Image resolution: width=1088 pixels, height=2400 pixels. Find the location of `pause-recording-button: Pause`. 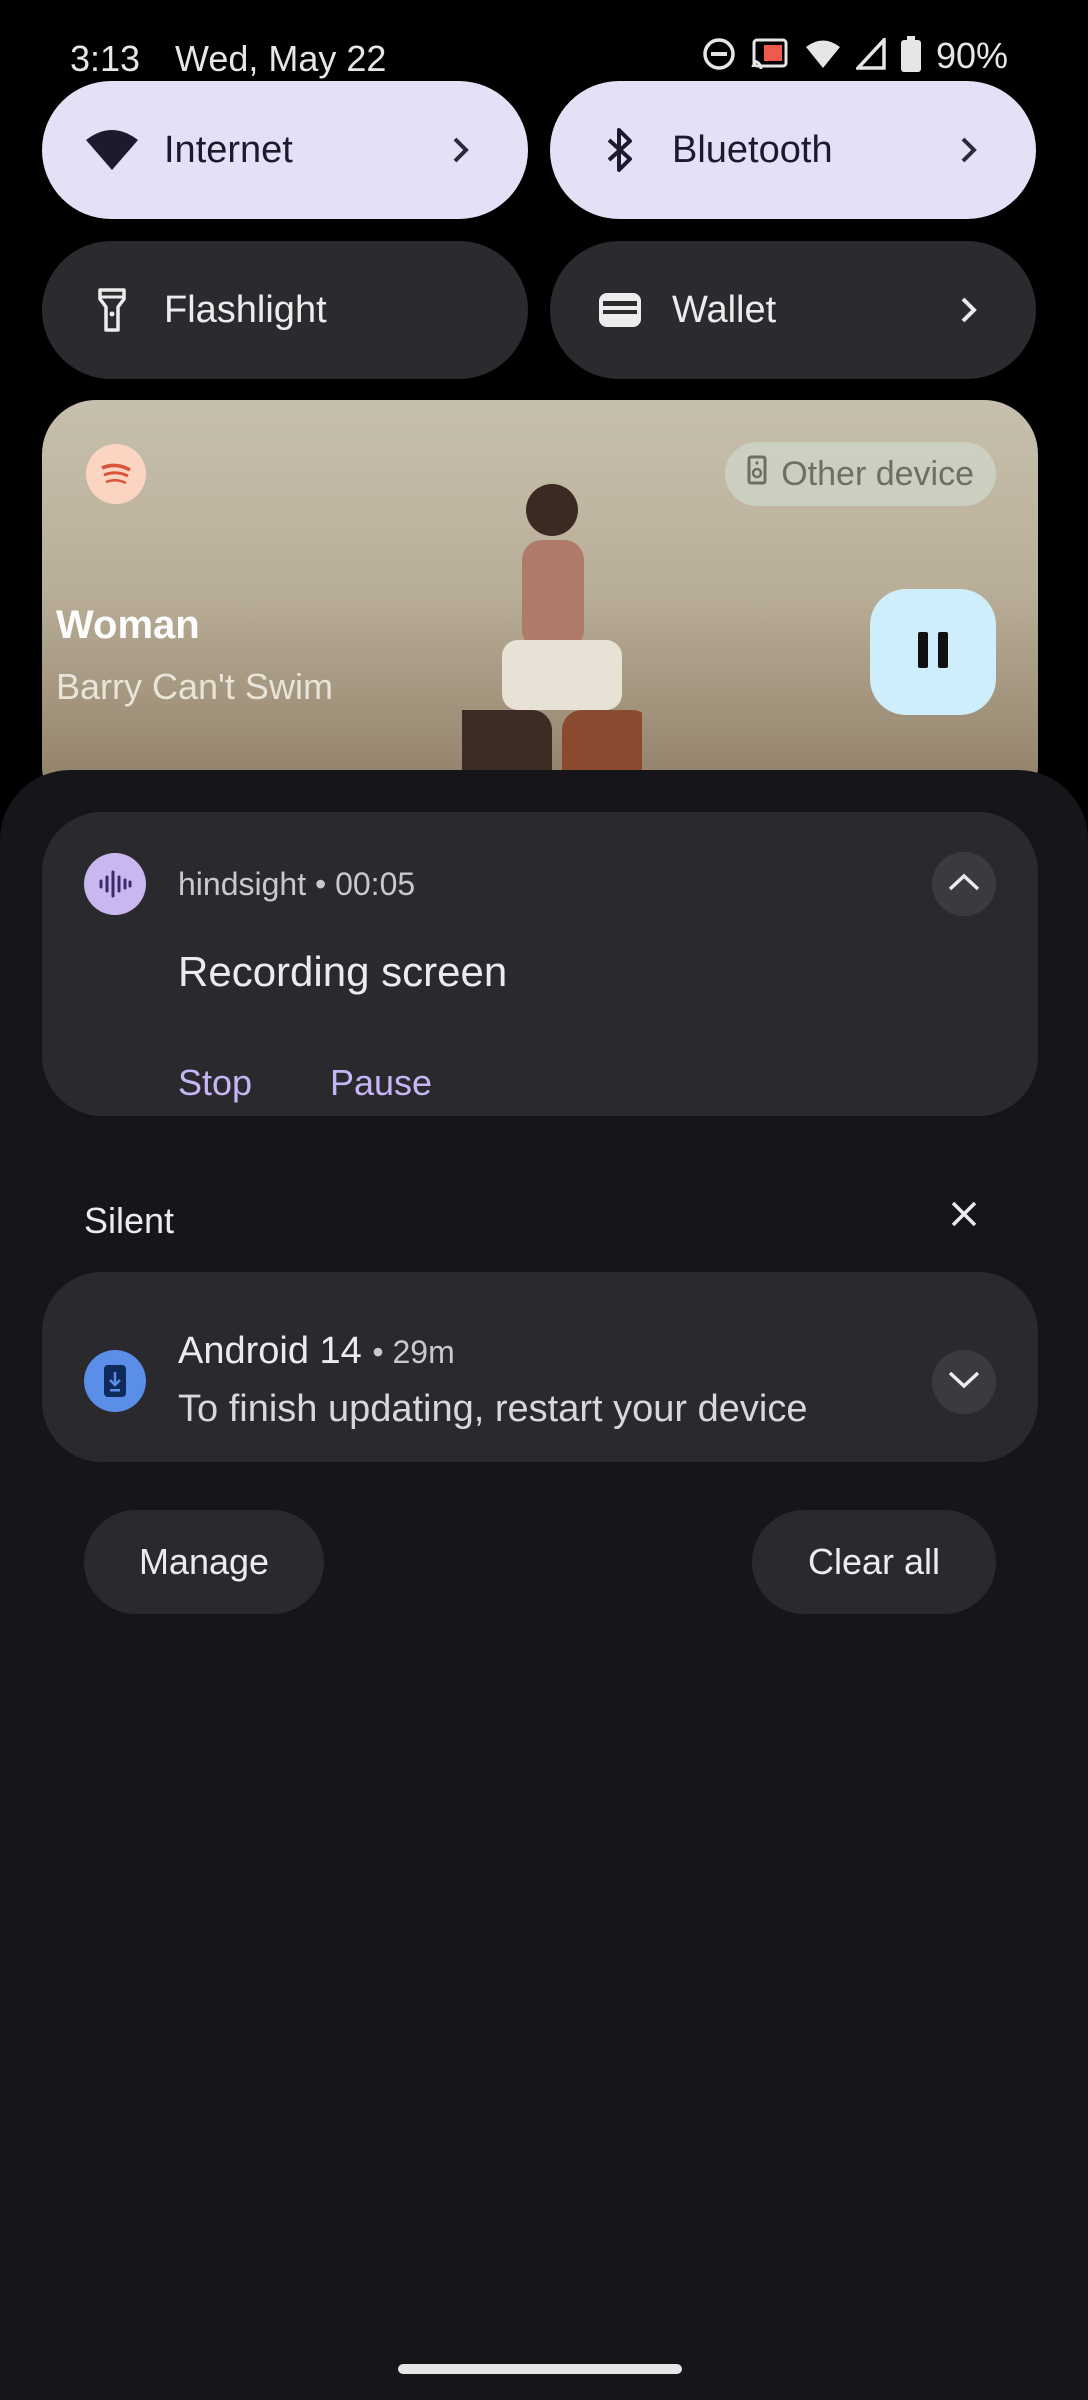

pause-recording-button: Pause is located at coordinates (381, 1083).